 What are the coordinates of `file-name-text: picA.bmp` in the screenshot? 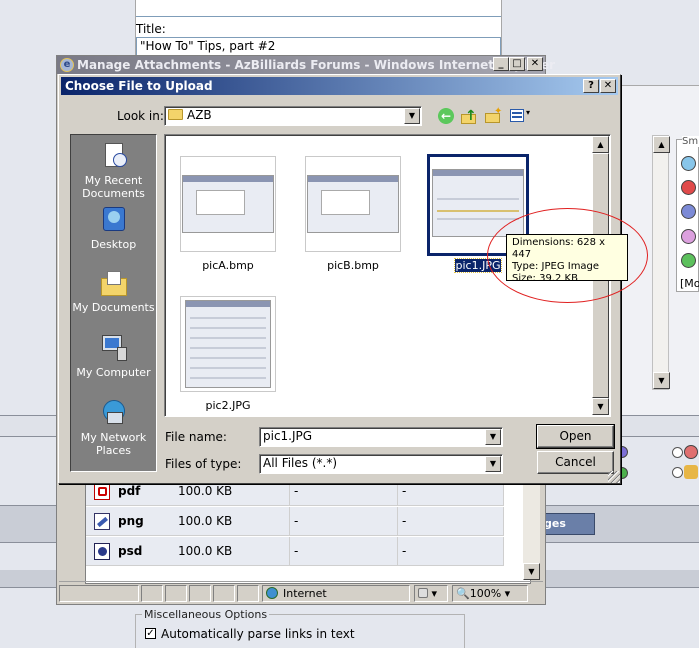 It's located at (228, 265).